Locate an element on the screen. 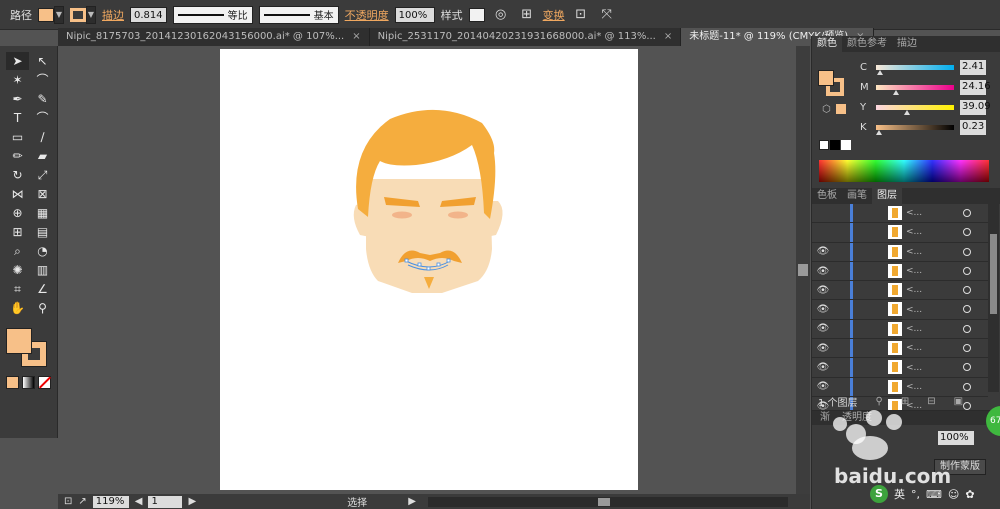 Image resolution: width=1000 pixels, height=509 pixels. mesh-tool-icon: ⊞ is located at coordinates (17, 232).